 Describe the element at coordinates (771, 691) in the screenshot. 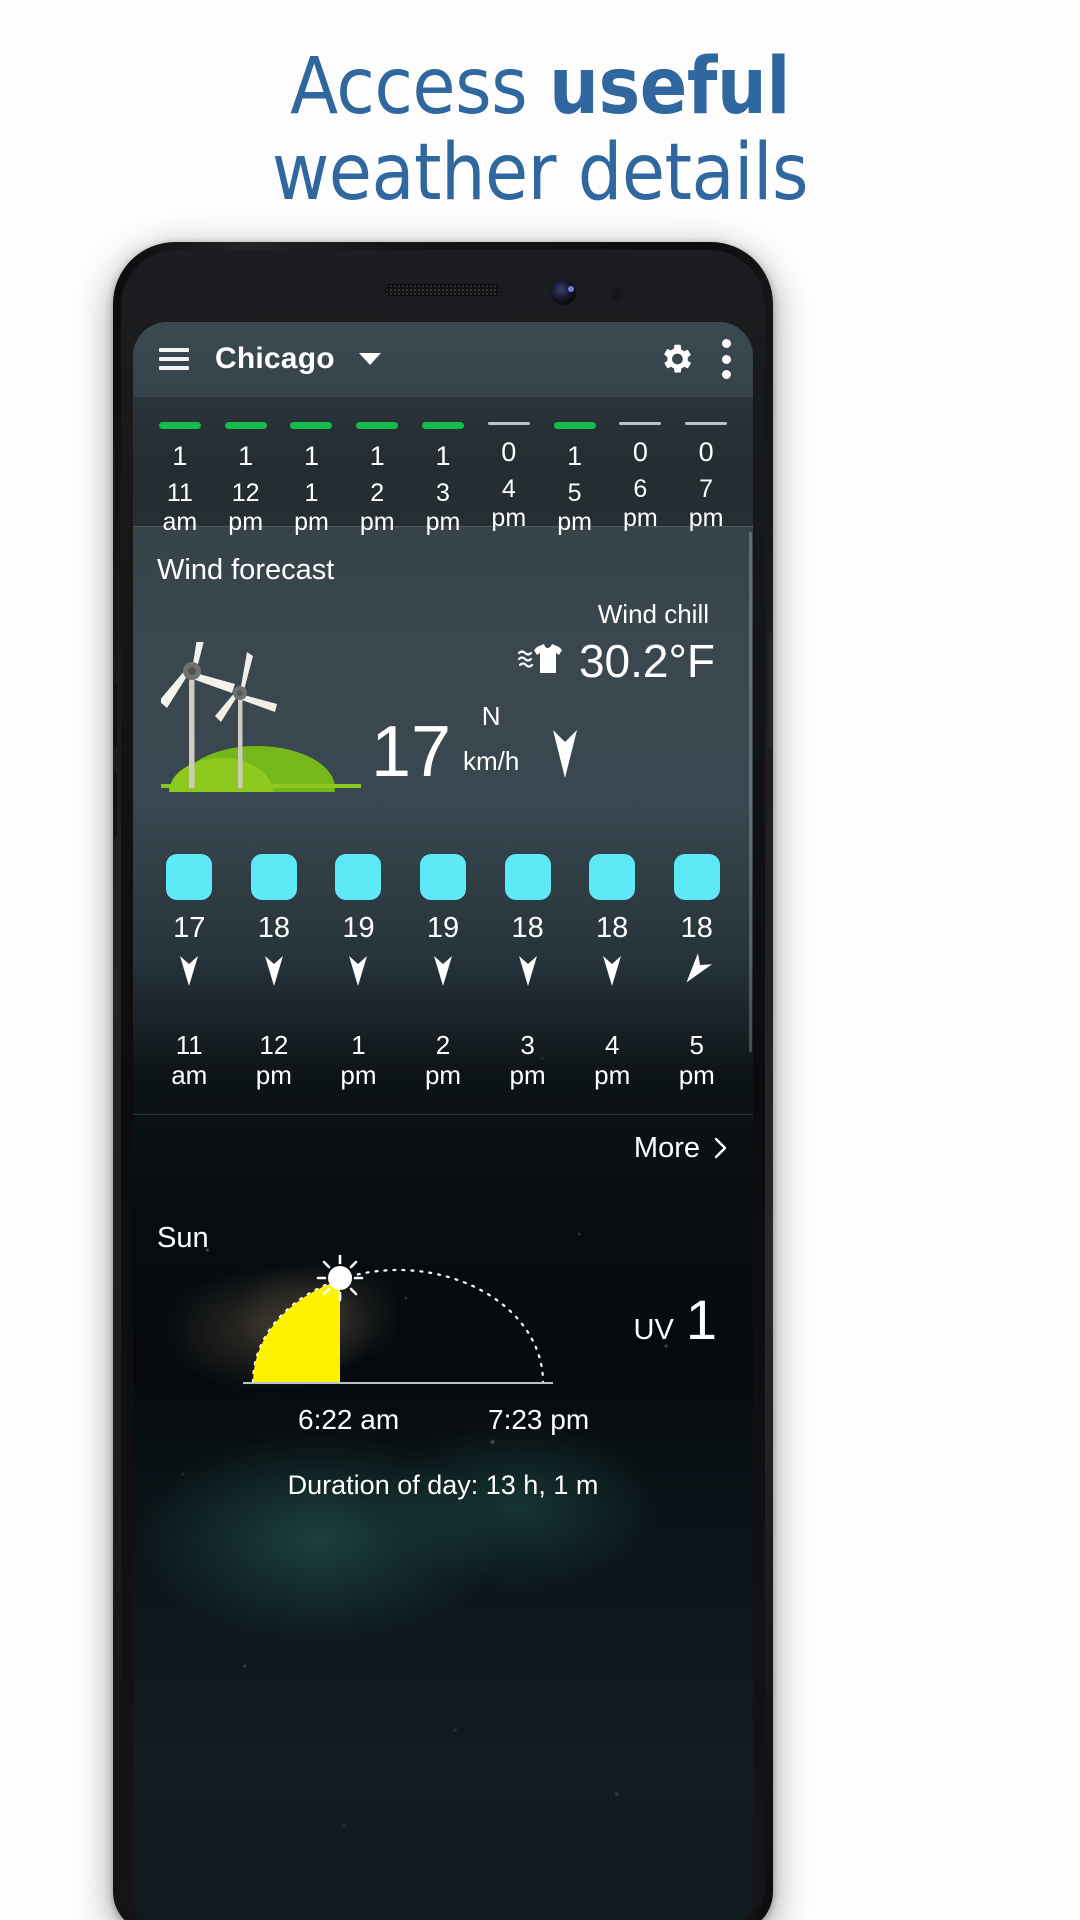

I see `phone-button-power` at that location.